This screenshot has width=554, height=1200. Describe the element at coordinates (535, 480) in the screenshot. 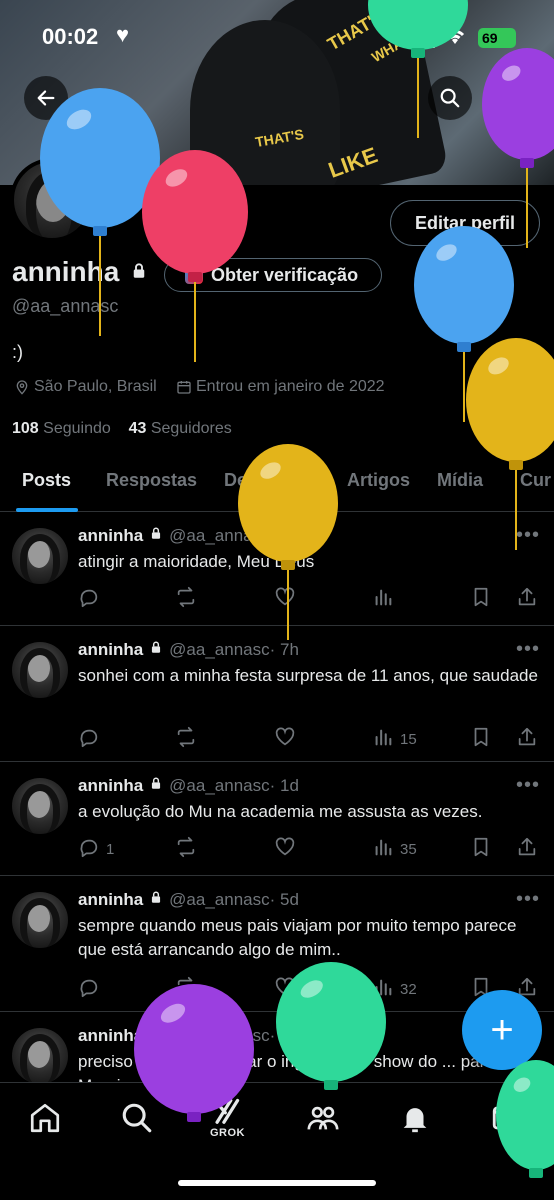

I see `tab-more: Cur` at that location.